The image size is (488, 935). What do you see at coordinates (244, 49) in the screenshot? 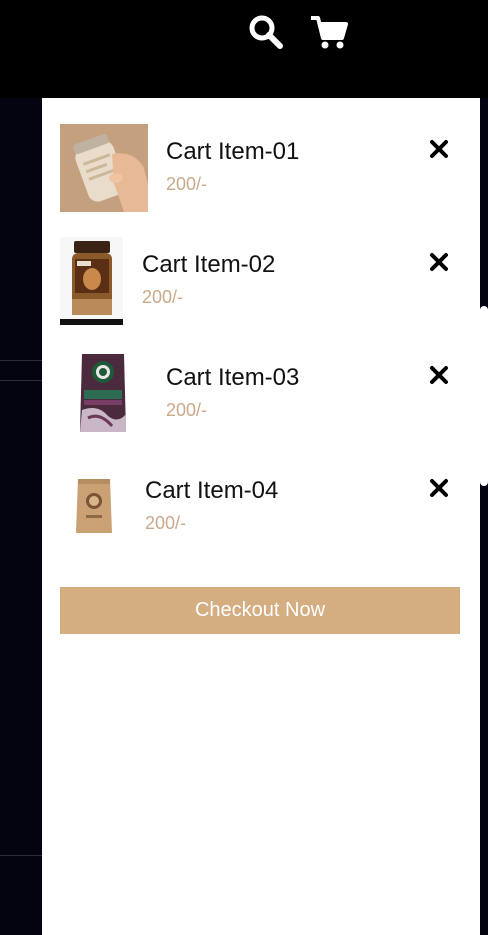
I see `top-navbar` at bounding box center [244, 49].